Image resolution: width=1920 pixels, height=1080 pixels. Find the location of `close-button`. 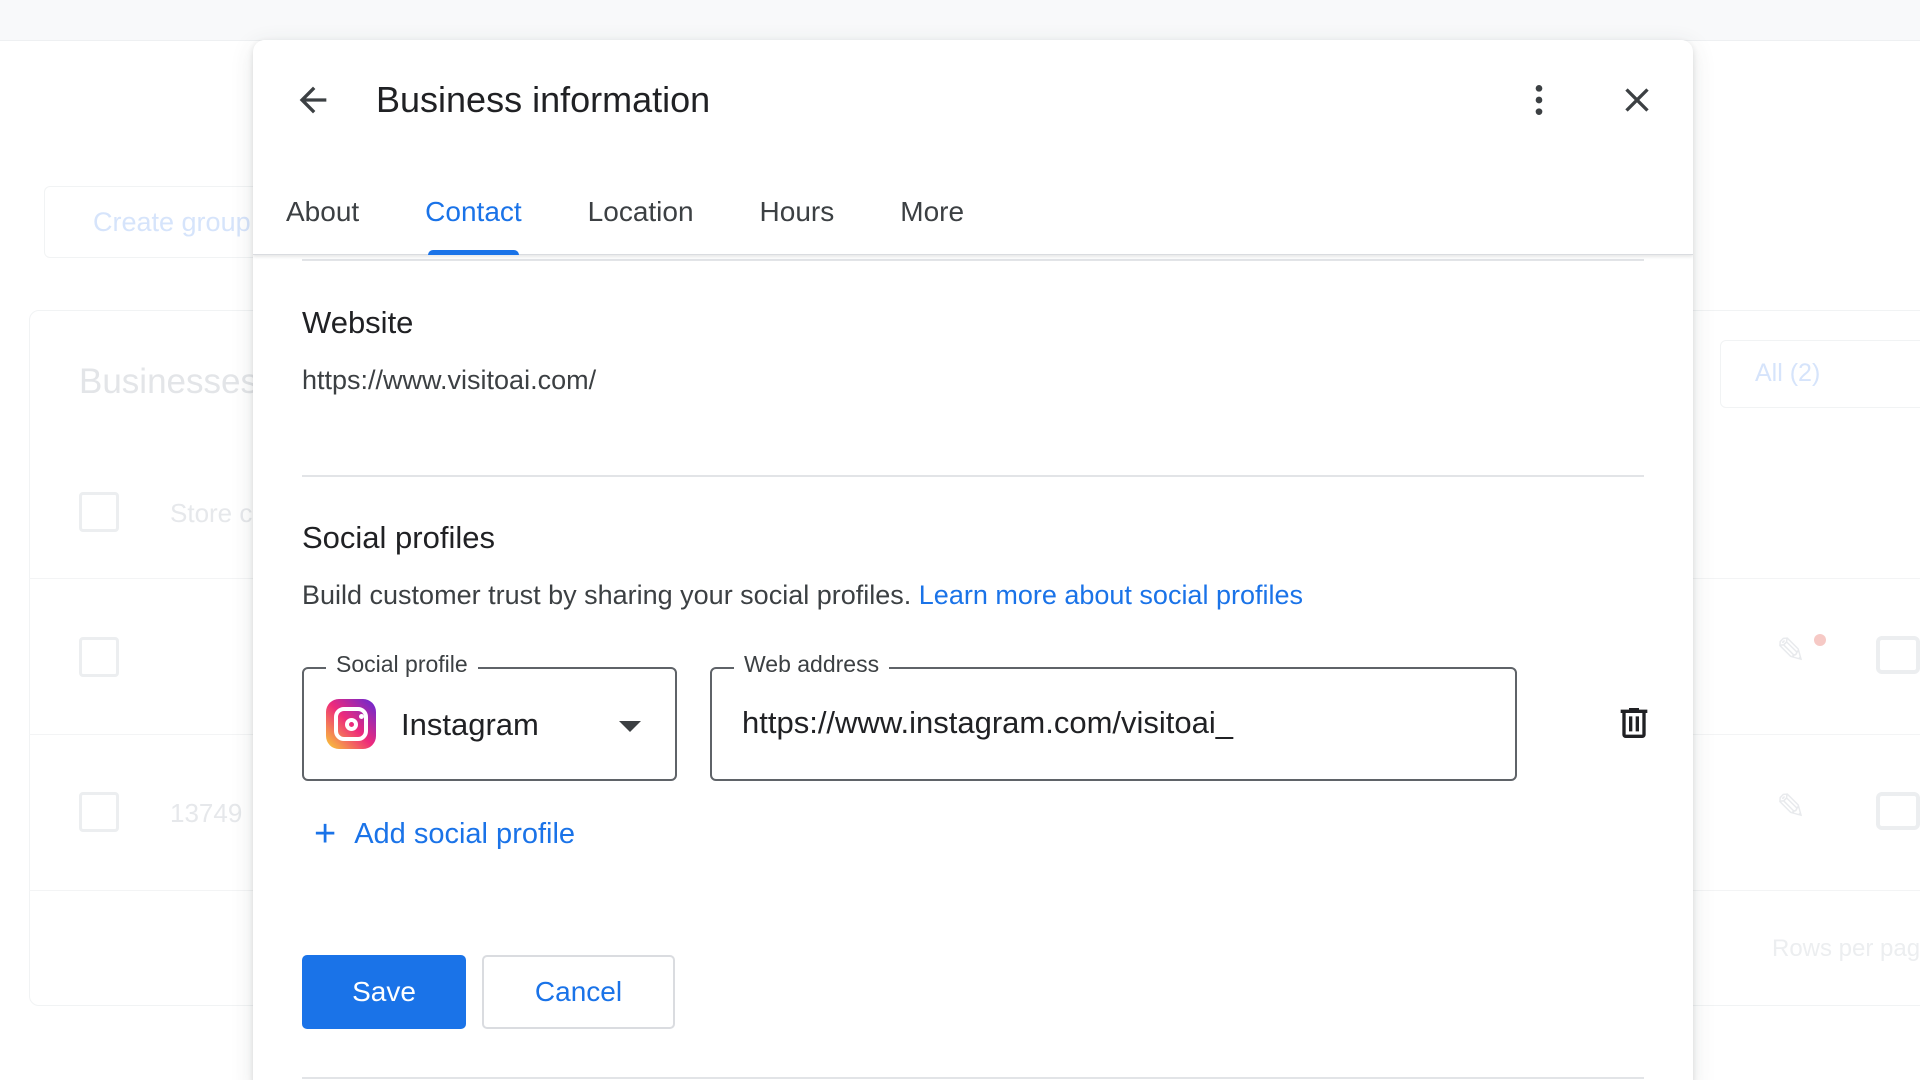

close-button is located at coordinates (1637, 102).